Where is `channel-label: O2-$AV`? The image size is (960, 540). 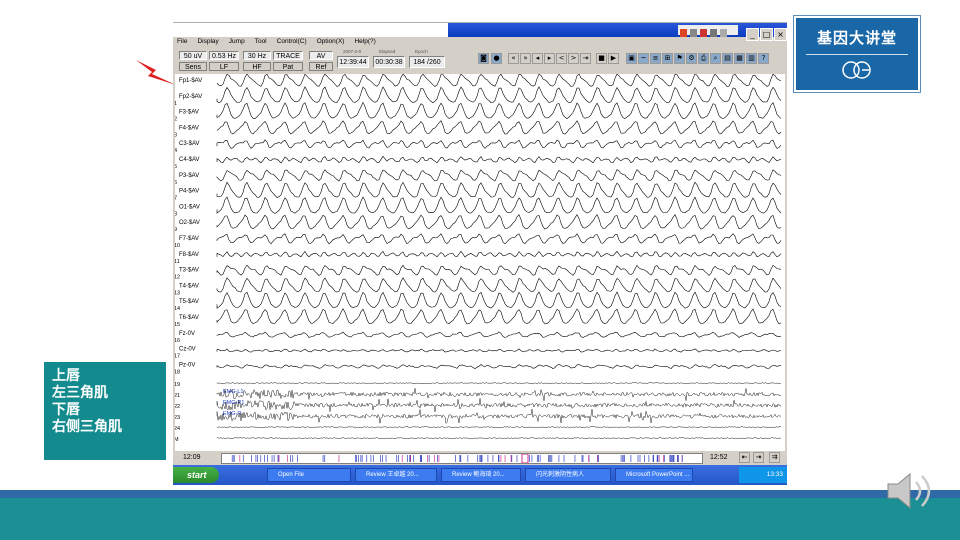 channel-label: O2-$AV is located at coordinates (189, 223).